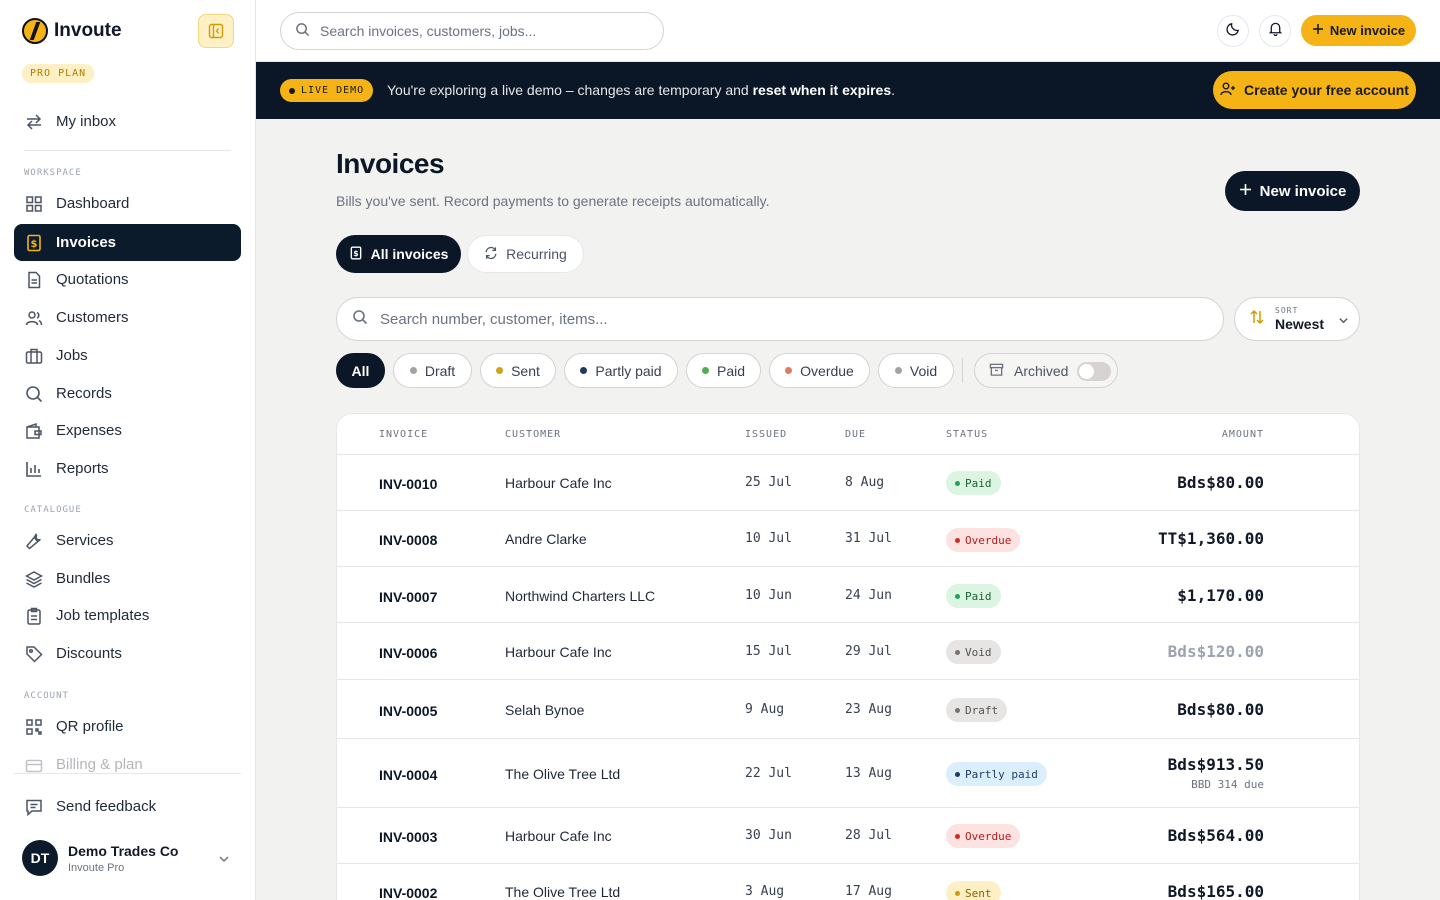 The width and height of the screenshot is (1440, 900). I want to click on sidebar-item-job-templates: Job templates, so click(127, 615).